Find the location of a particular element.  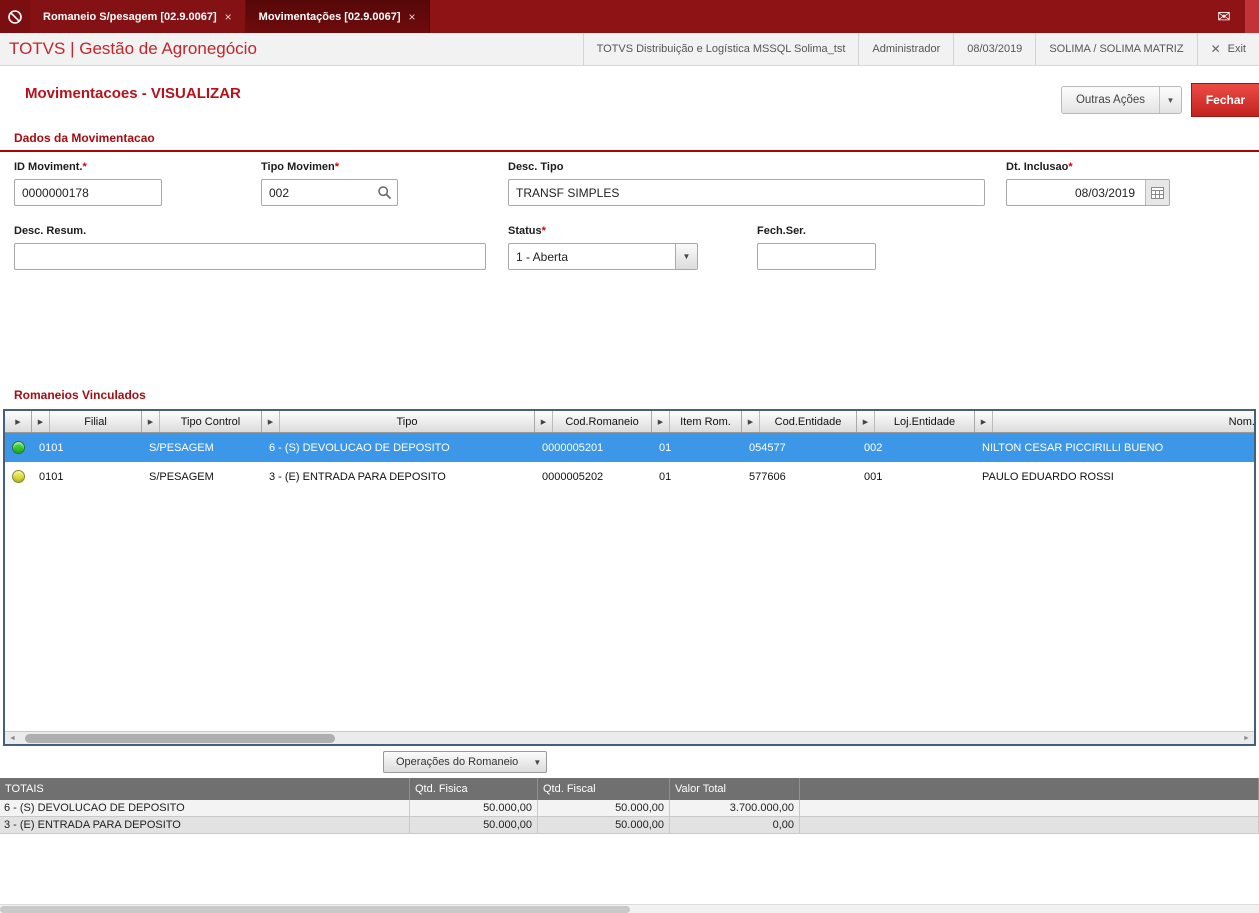

scrollbar-track is located at coordinates (629, 738).